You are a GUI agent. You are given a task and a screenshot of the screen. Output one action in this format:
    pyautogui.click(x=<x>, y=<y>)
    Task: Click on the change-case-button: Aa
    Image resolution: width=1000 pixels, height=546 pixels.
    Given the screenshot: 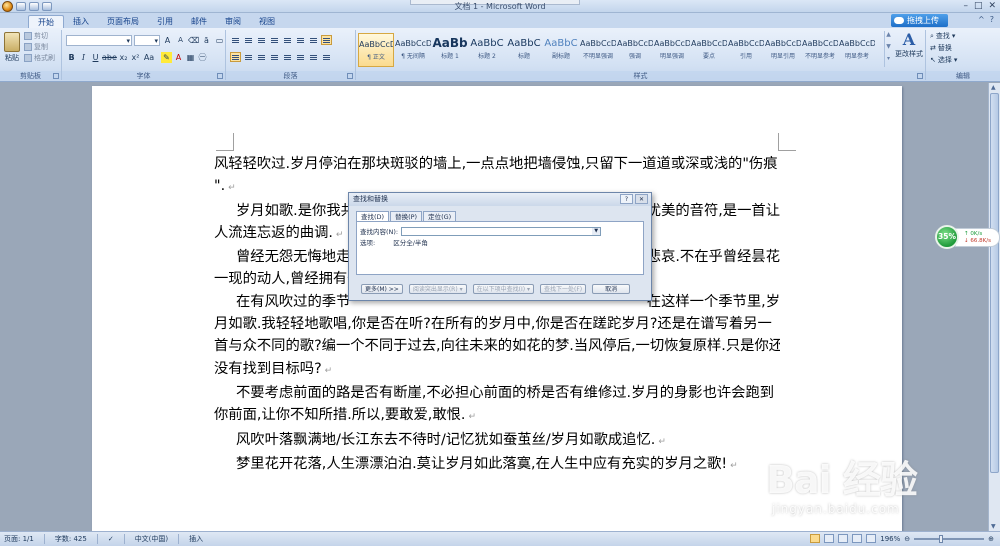 What is the action you would take?
    pyautogui.click(x=149, y=57)
    